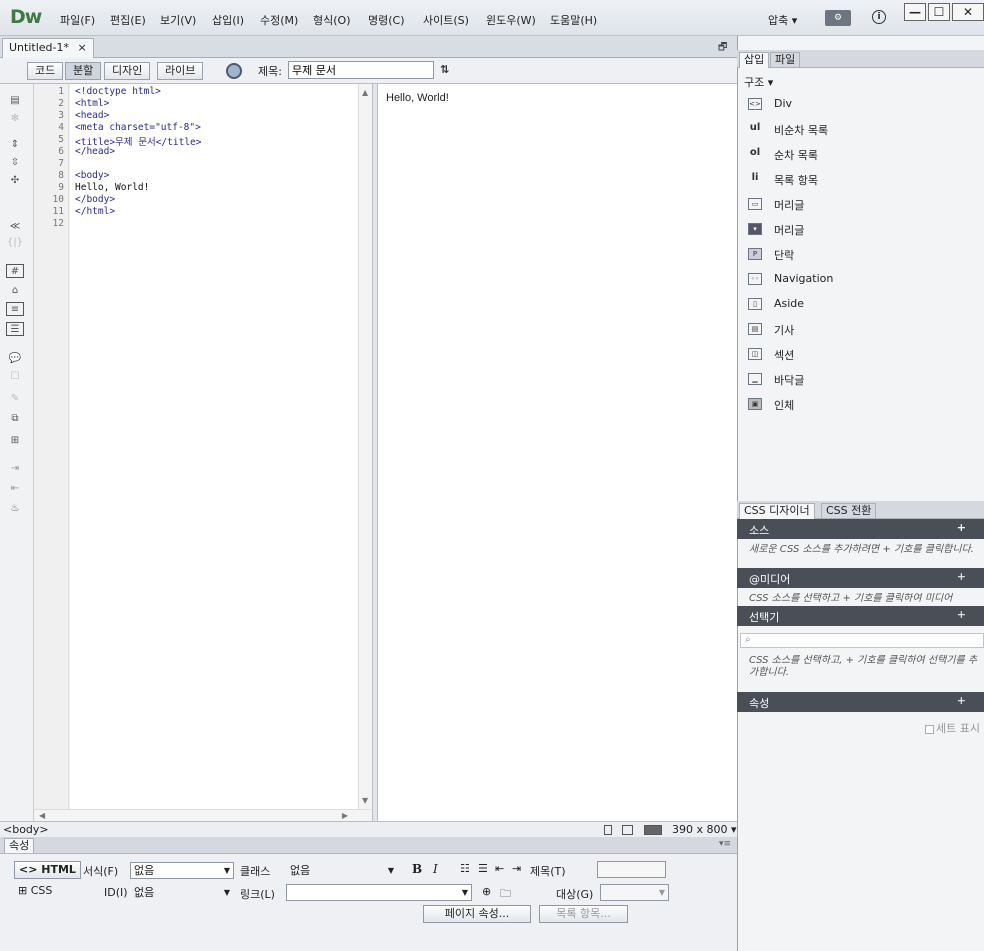 This screenshot has width=984, height=951. Describe the element at coordinates (15, 271) in the screenshot. I see `line-numbers-icon: #` at that location.